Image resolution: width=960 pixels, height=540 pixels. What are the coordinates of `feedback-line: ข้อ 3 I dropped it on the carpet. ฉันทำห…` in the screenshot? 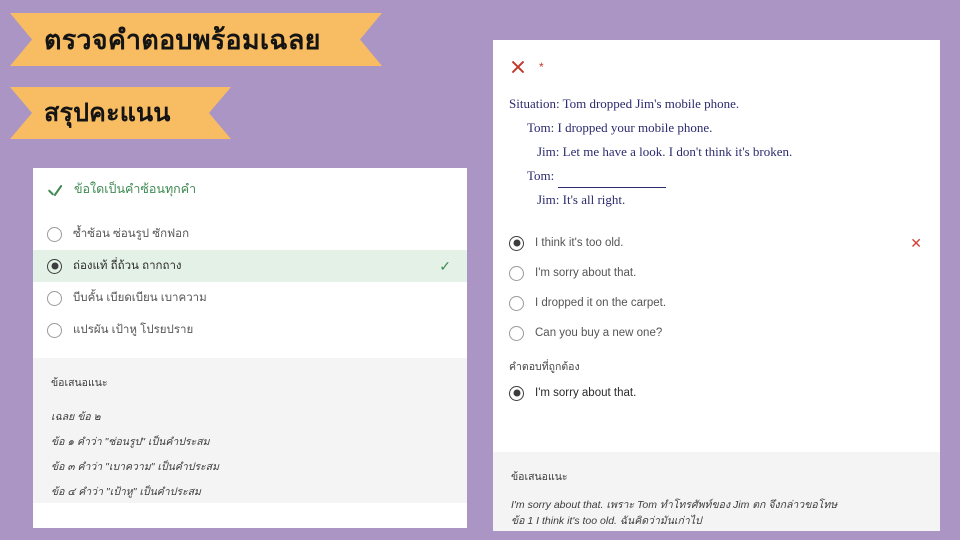 It's located at (716, 530).